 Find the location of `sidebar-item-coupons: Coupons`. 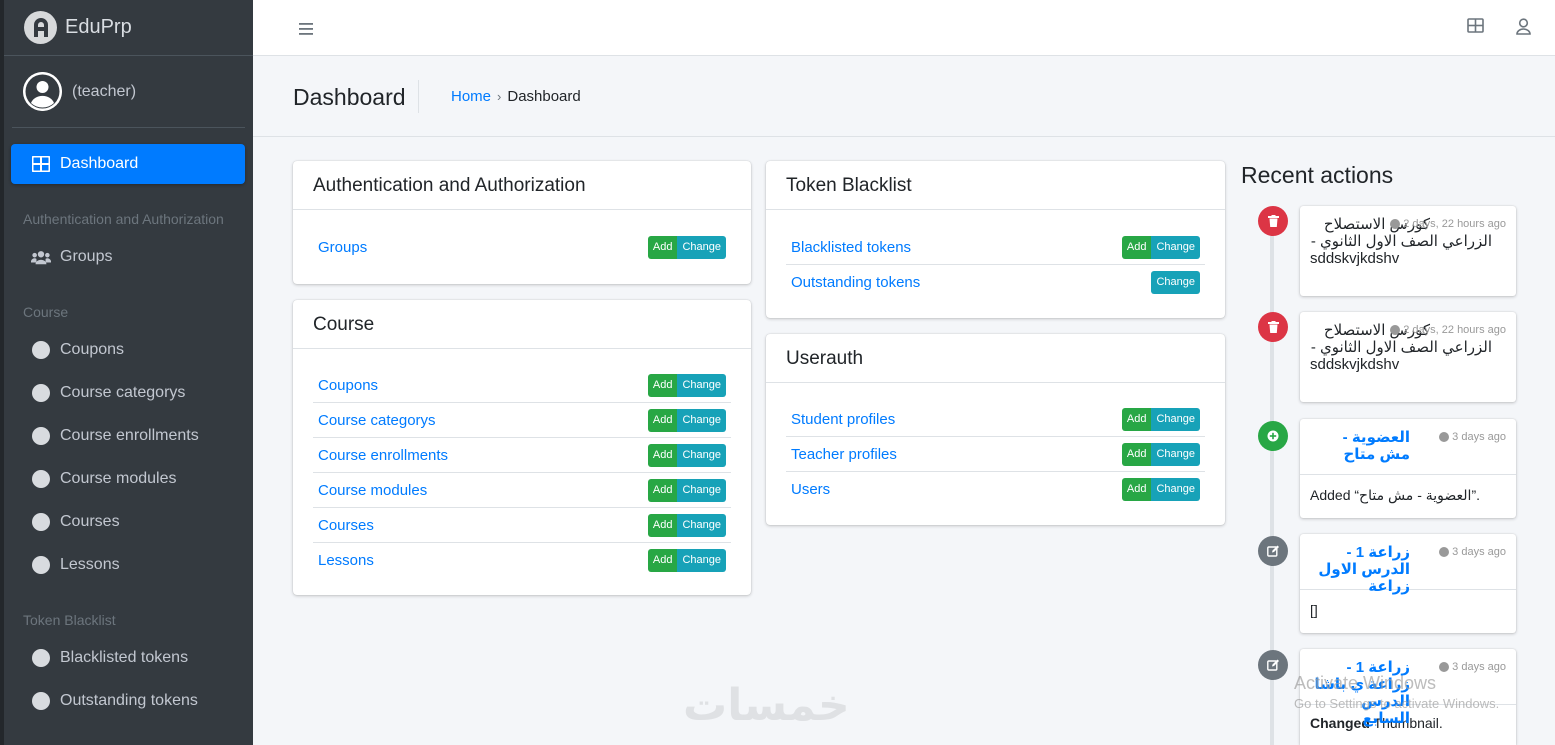

sidebar-item-coupons: Coupons is located at coordinates (128, 350).